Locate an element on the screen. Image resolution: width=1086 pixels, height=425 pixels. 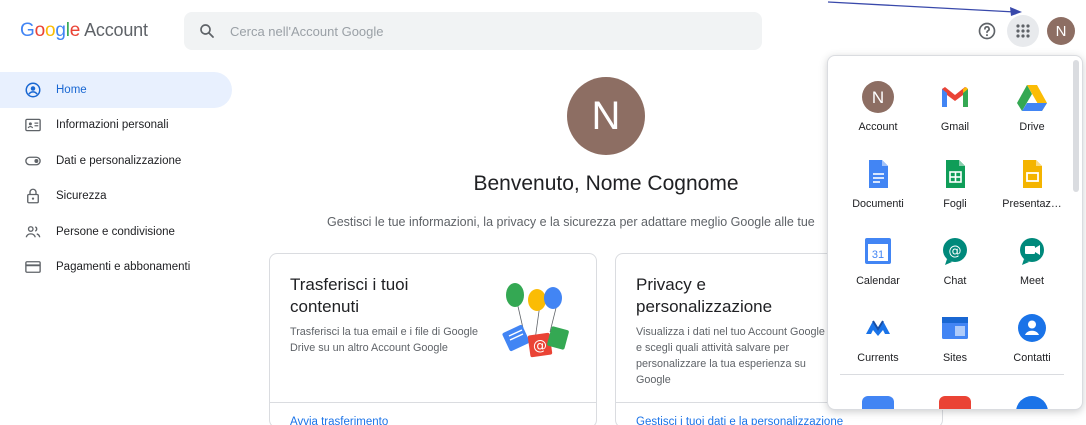
card-icon is located at coordinates (33, 267).